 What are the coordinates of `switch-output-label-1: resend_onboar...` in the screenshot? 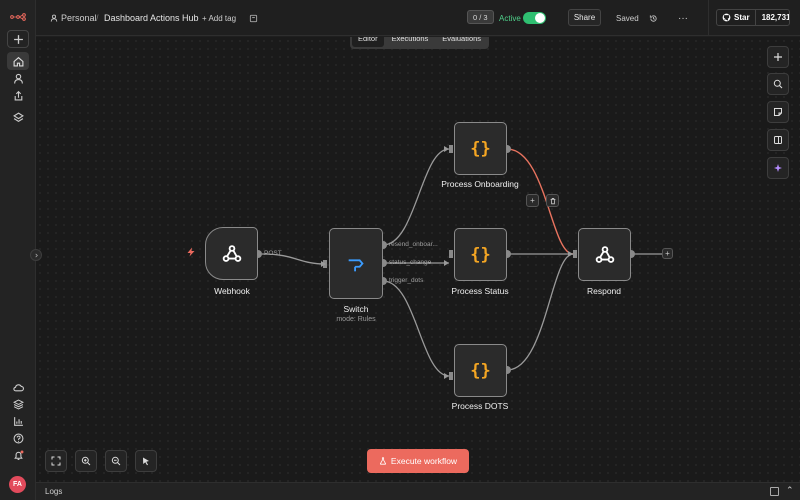 It's located at (413, 244).